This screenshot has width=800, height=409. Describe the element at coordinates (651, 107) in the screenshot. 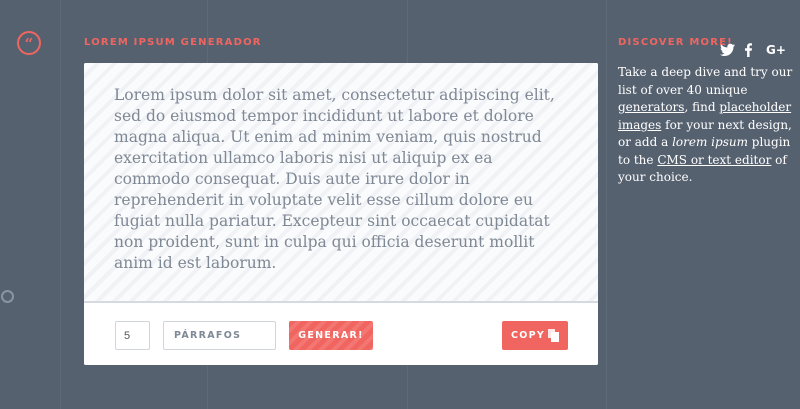

I see `generators-link: generators` at that location.